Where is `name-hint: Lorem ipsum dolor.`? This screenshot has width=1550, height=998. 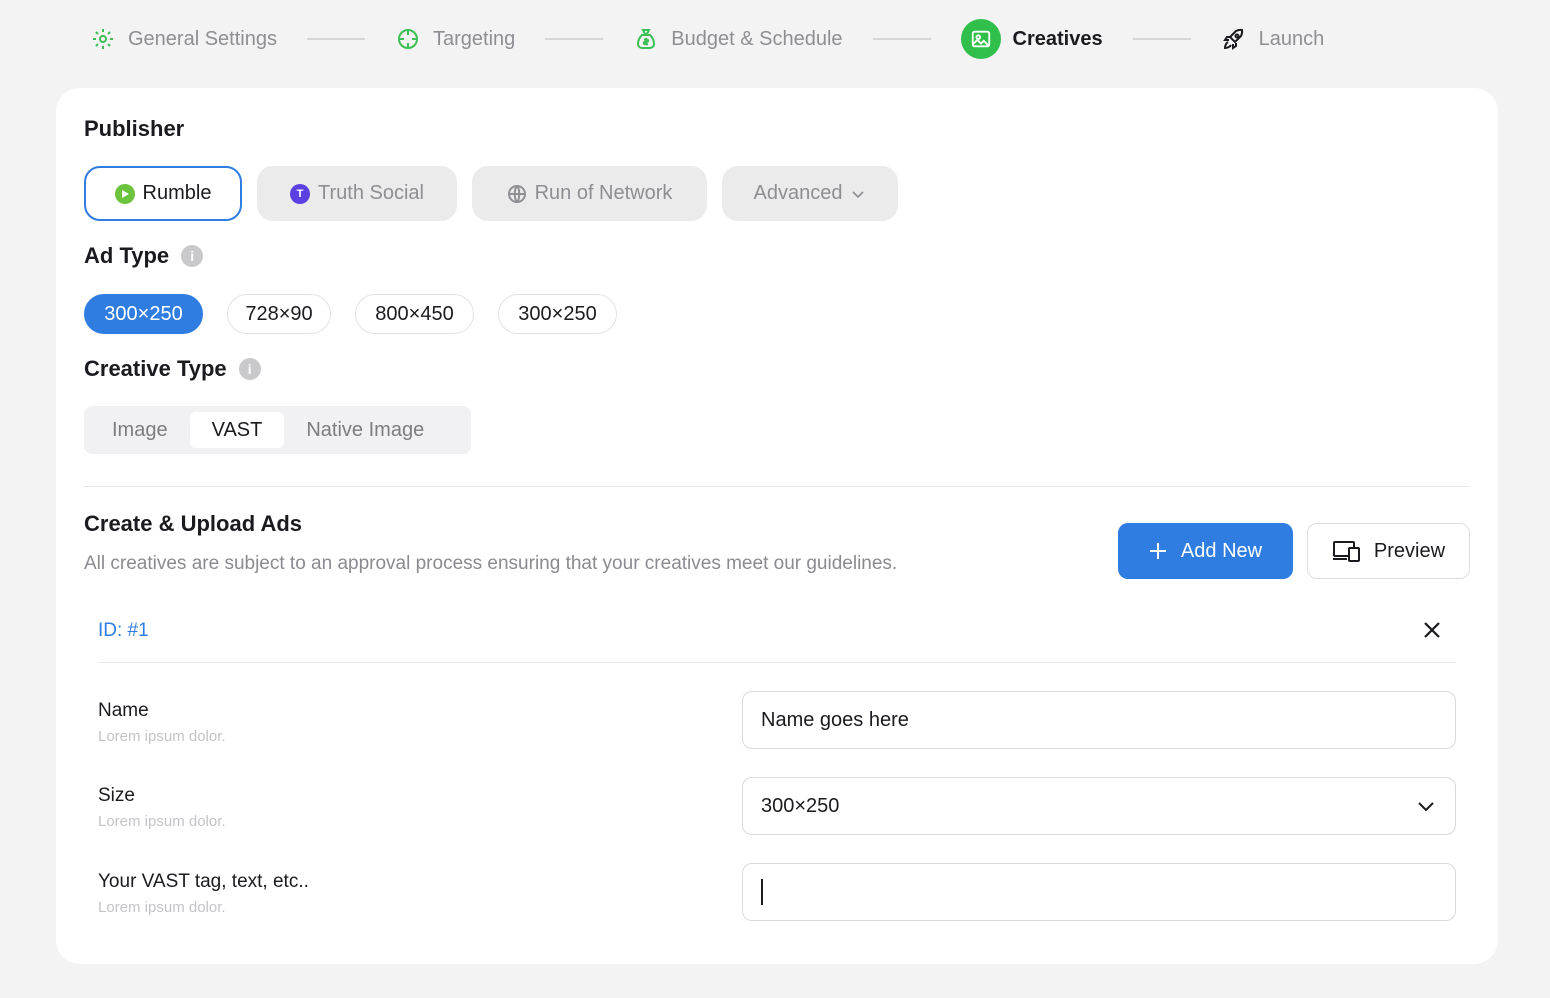 name-hint: Lorem ipsum dolor. is located at coordinates (162, 736).